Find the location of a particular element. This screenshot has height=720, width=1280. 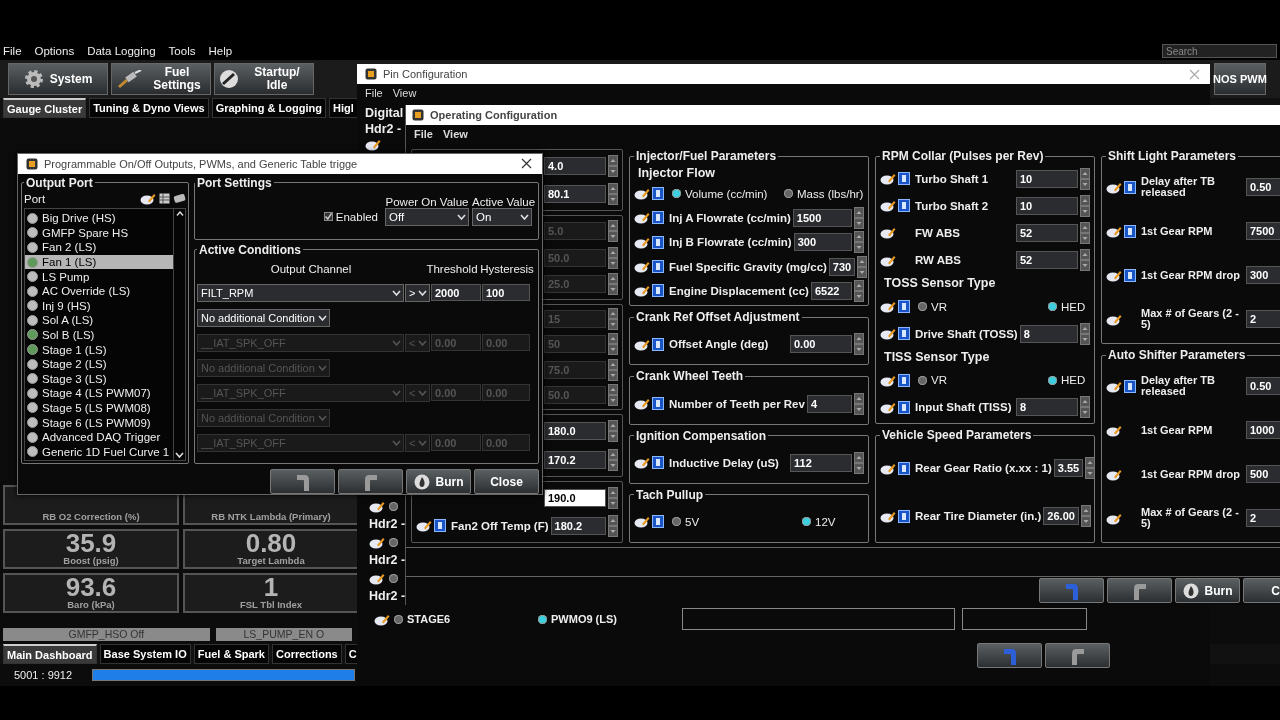

value-field: 300 is located at coordinates (1263, 275).